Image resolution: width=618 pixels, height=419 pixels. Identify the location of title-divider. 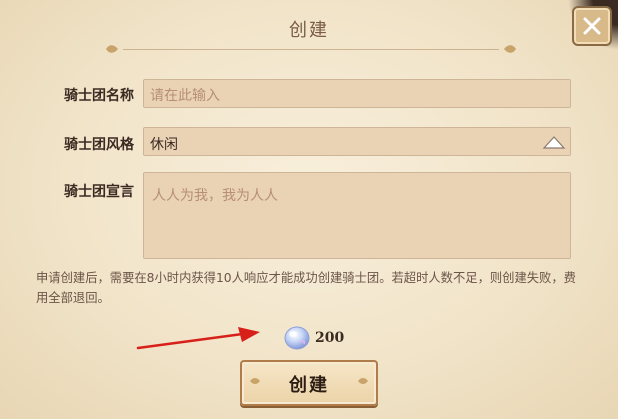
(311, 49).